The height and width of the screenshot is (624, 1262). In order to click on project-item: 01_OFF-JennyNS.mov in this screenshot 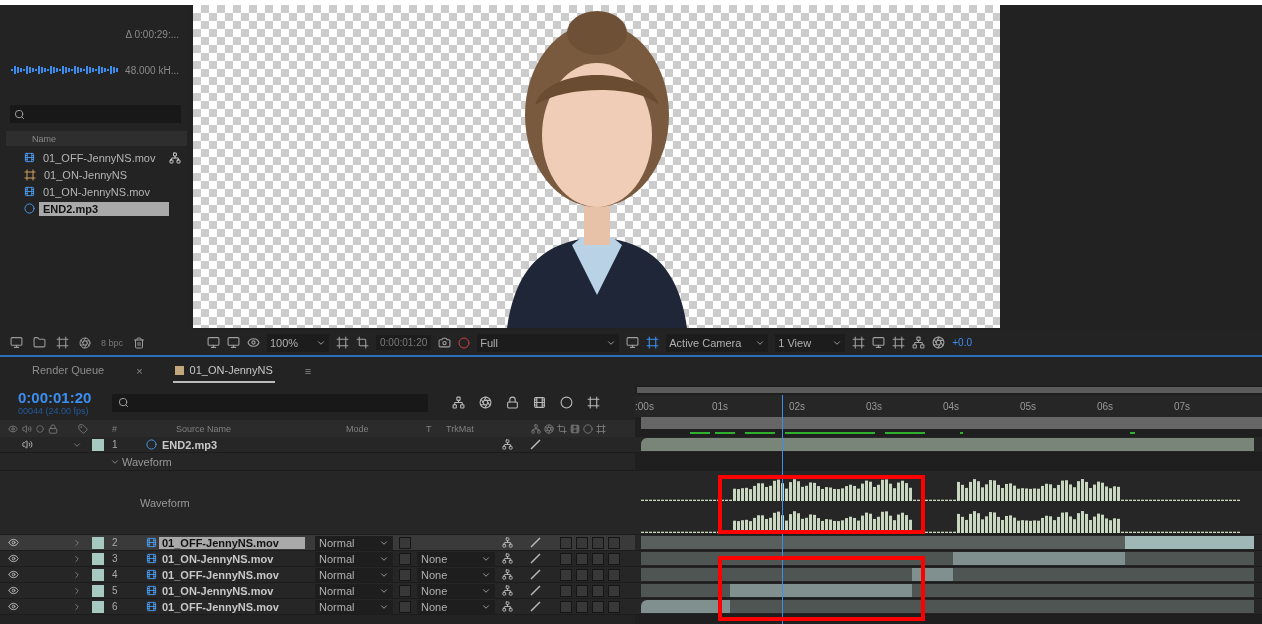, I will do `click(99, 157)`.